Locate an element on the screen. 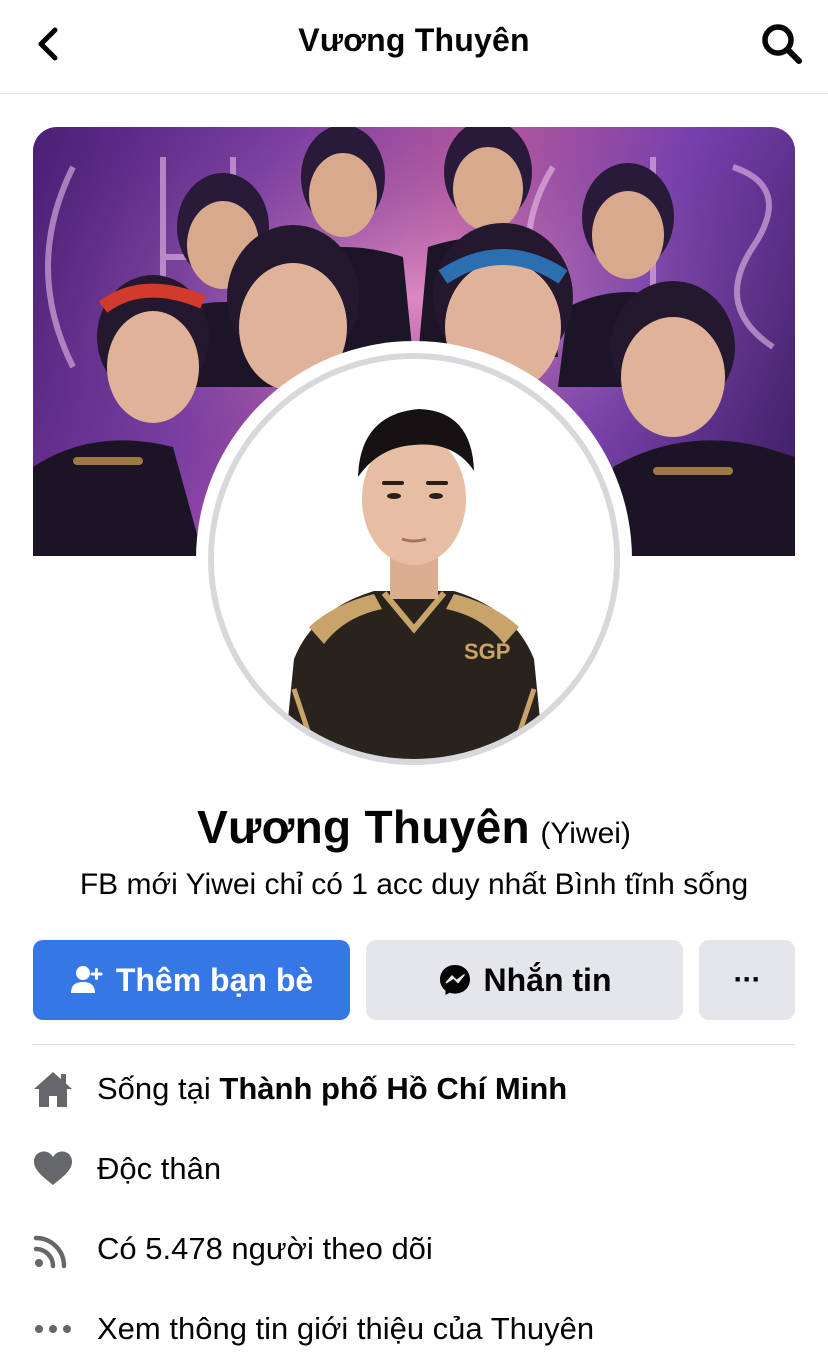 This screenshot has width=828, height=1355. add-friend-button: Thêm bạn bè is located at coordinates (191, 980).